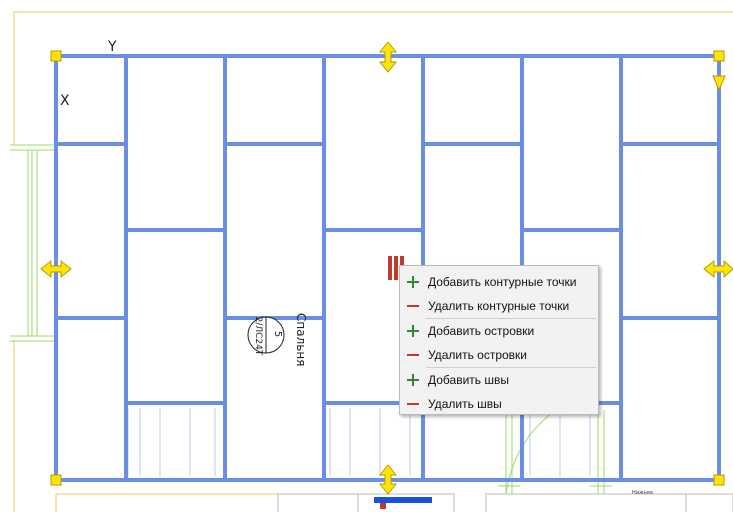 The height and width of the screenshot is (512, 733). Describe the element at coordinates (33, 243) in the screenshot. I see `window-left` at that location.